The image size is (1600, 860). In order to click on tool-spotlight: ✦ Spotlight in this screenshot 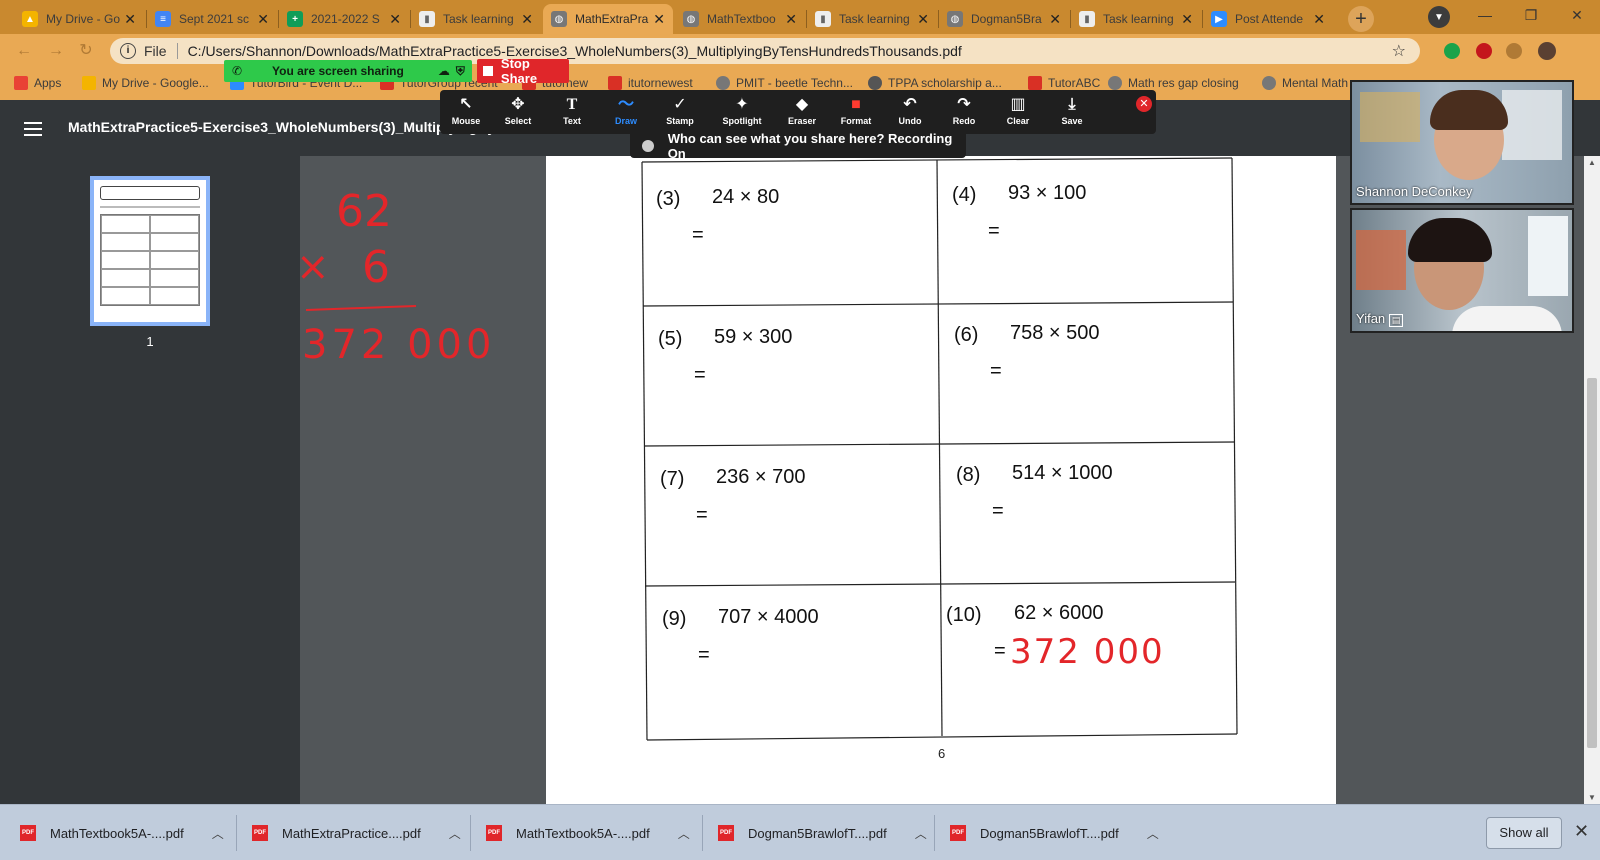, I will do `click(742, 110)`.